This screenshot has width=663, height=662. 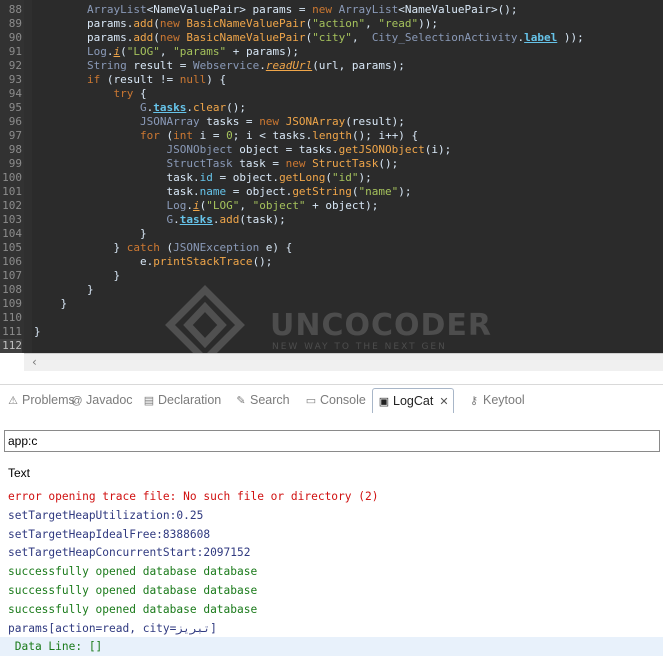 What do you see at coordinates (15, 163) in the screenshot?
I see `line-number: 99` at bounding box center [15, 163].